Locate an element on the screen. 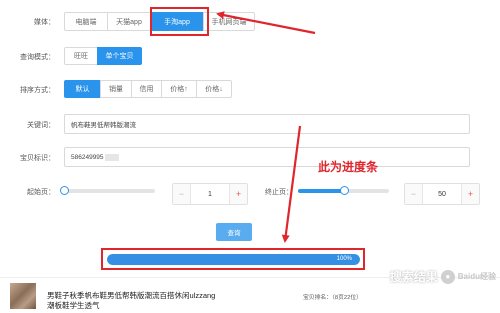 The height and width of the screenshot is (313, 500). sort-selector: 默认 销量 信用 价格↑ 价格↓ is located at coordinates (148, 89).